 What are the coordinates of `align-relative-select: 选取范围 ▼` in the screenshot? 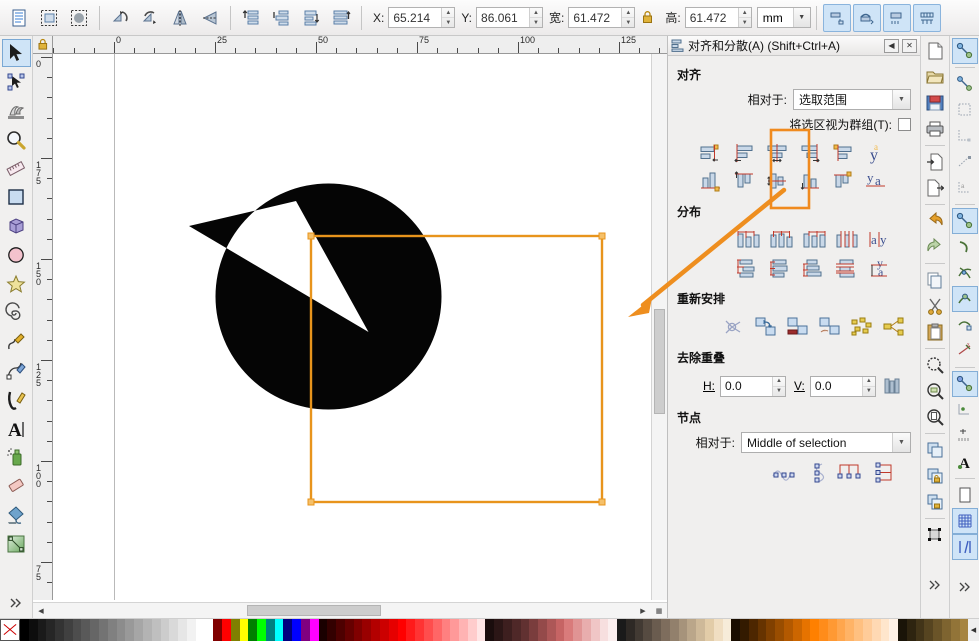 It's located at (852, 99).